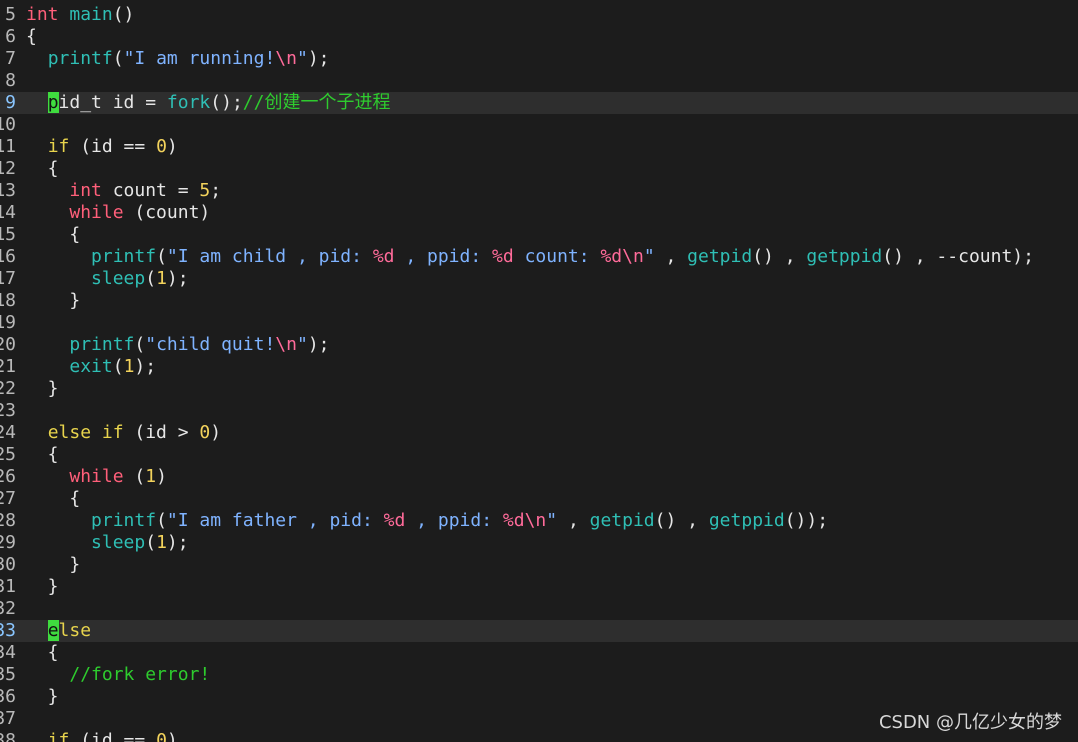 Image resolution: width=1078 pixels, height=742 pixels. I want to click on code-line: 30 }, so click(539, 565).